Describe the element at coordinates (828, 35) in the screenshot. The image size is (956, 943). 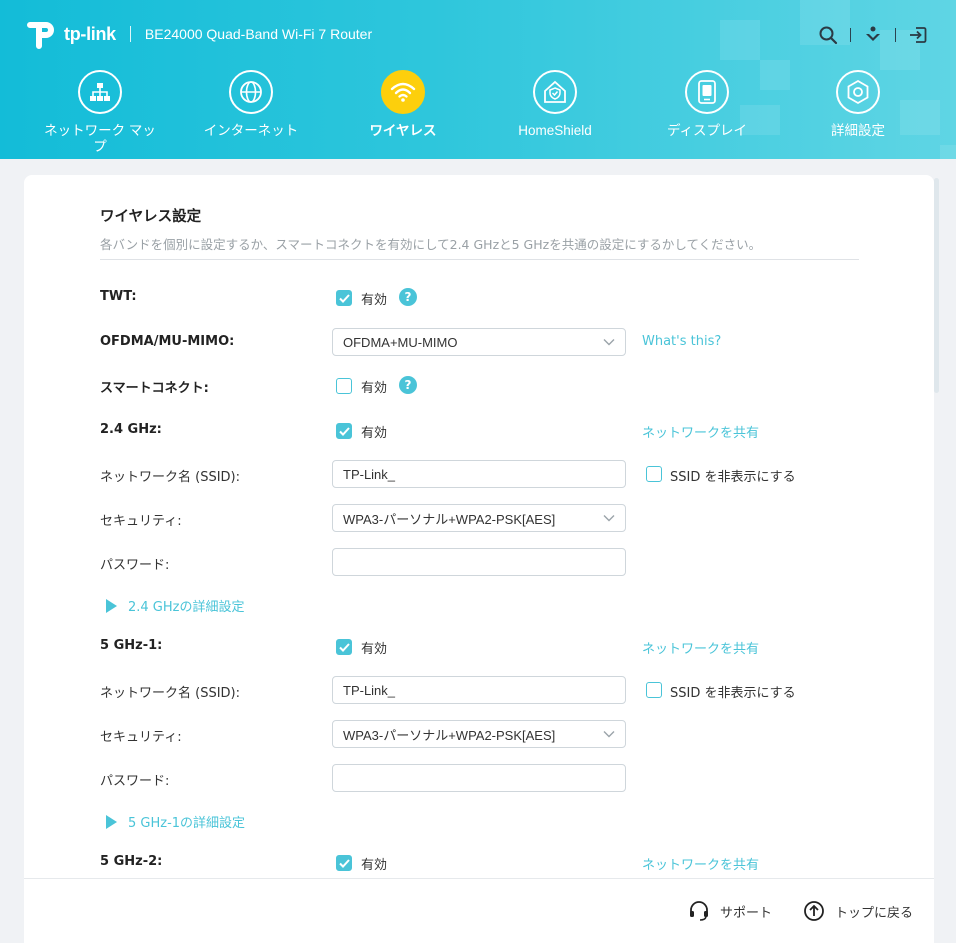
I see `search-icon` at that location.